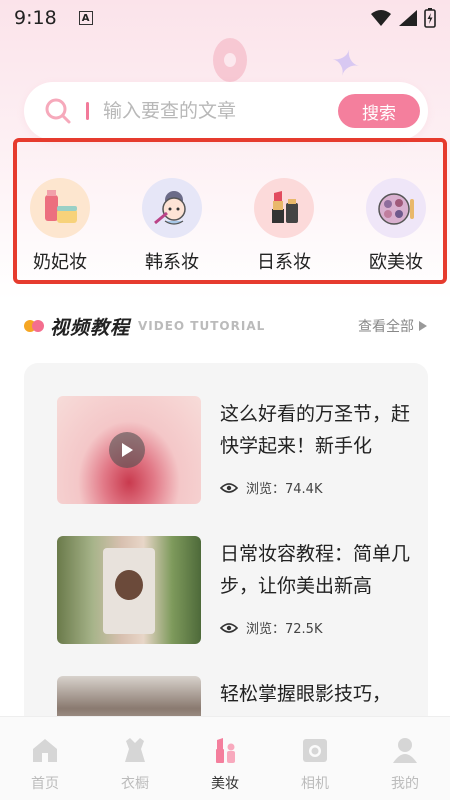 This screenshot has width=450, height=800. I want to click on eyeshadow-palette-icon, so click(396, 208).